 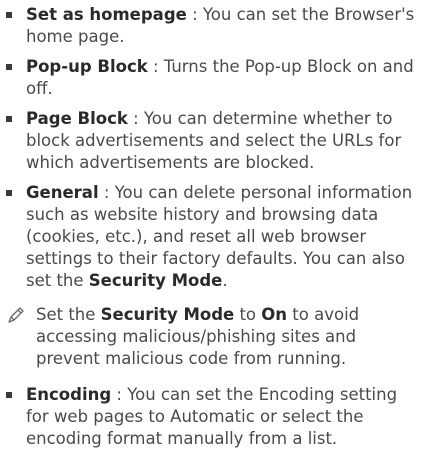 What do you see at coordinates (225, 280) in the screenshot?
I see `period-text: .` at bounding box center [225, 280].